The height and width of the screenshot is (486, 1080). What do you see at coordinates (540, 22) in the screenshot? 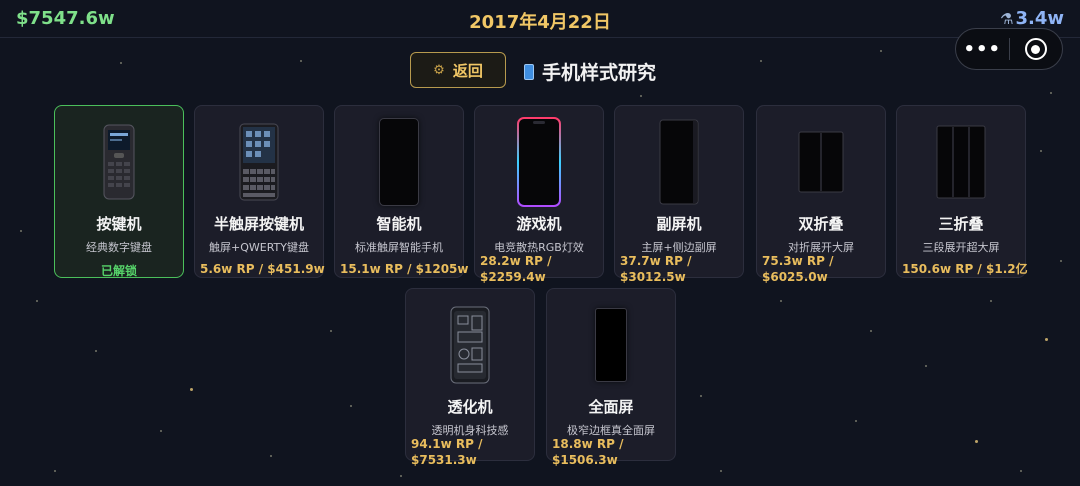
I see `game-date: 2017年4月22日` at bounding box center [540, 22].